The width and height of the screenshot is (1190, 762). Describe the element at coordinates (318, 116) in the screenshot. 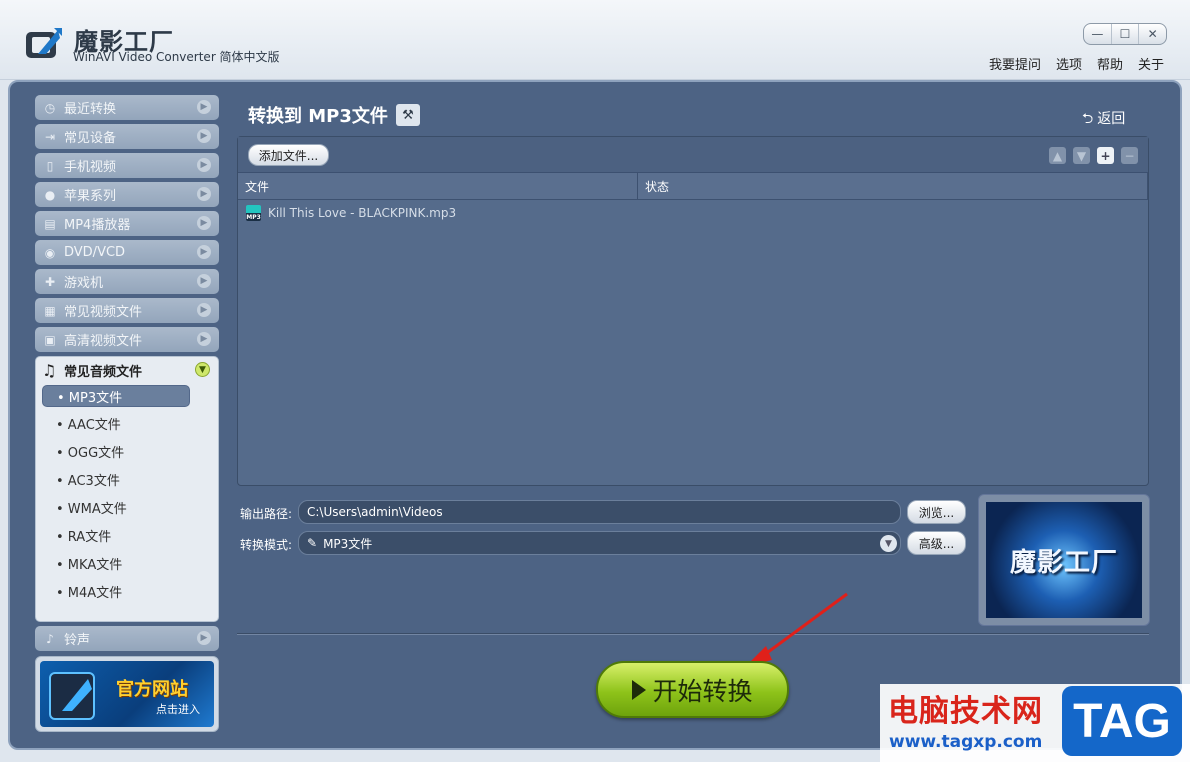

I see `page-title-text: 转换到 MP3文件` at that location.